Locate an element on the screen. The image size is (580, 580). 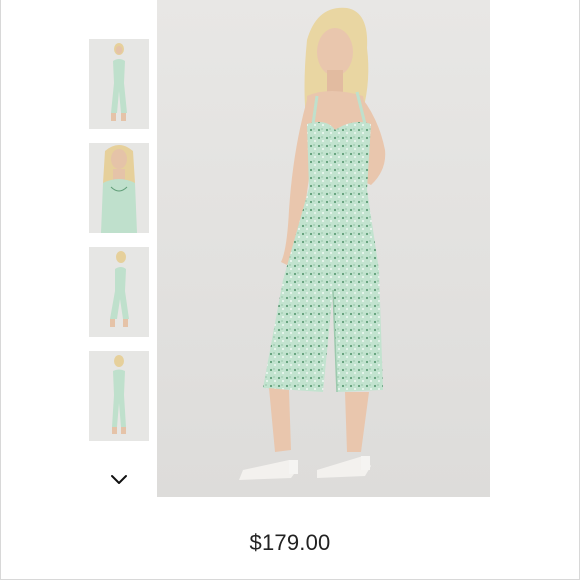
thumbnail-back is located at coordinates (119, 396).